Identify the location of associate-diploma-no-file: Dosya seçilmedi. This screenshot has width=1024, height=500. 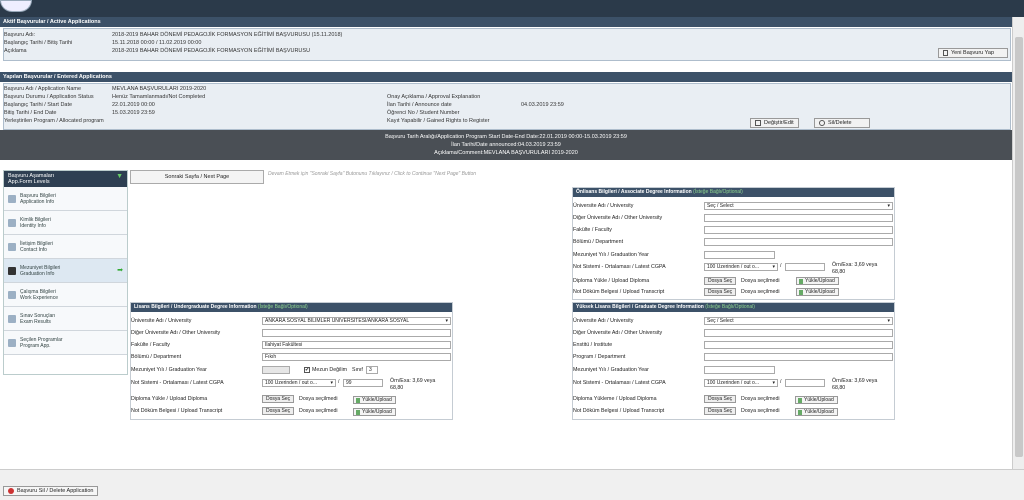
(760, 281).